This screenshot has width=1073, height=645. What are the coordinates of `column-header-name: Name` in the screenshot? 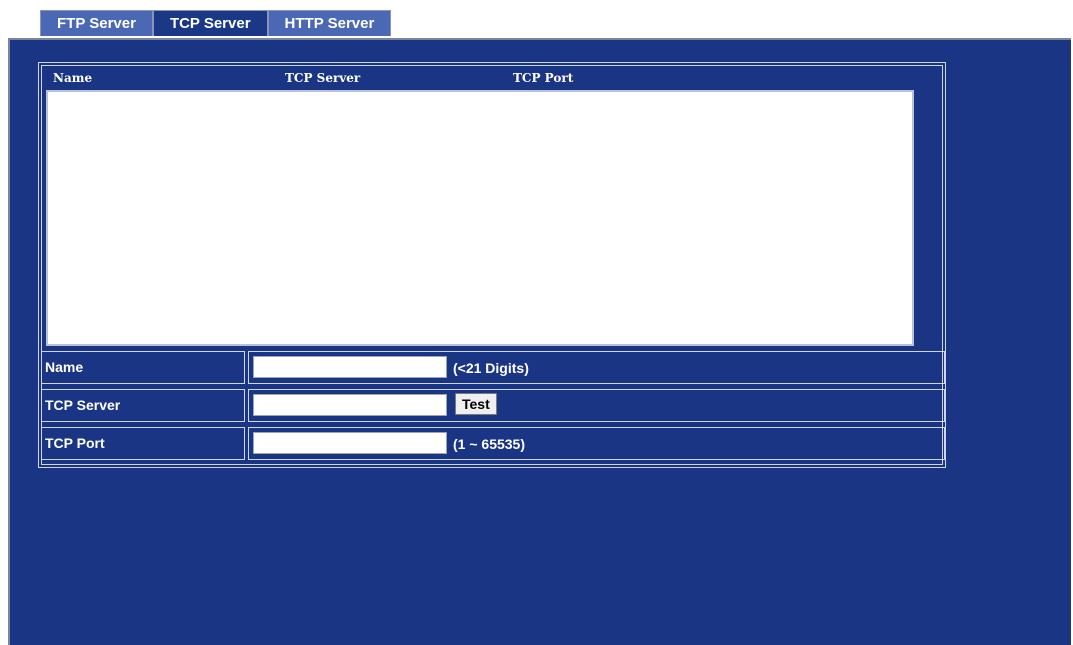 It's located at (73, 78).